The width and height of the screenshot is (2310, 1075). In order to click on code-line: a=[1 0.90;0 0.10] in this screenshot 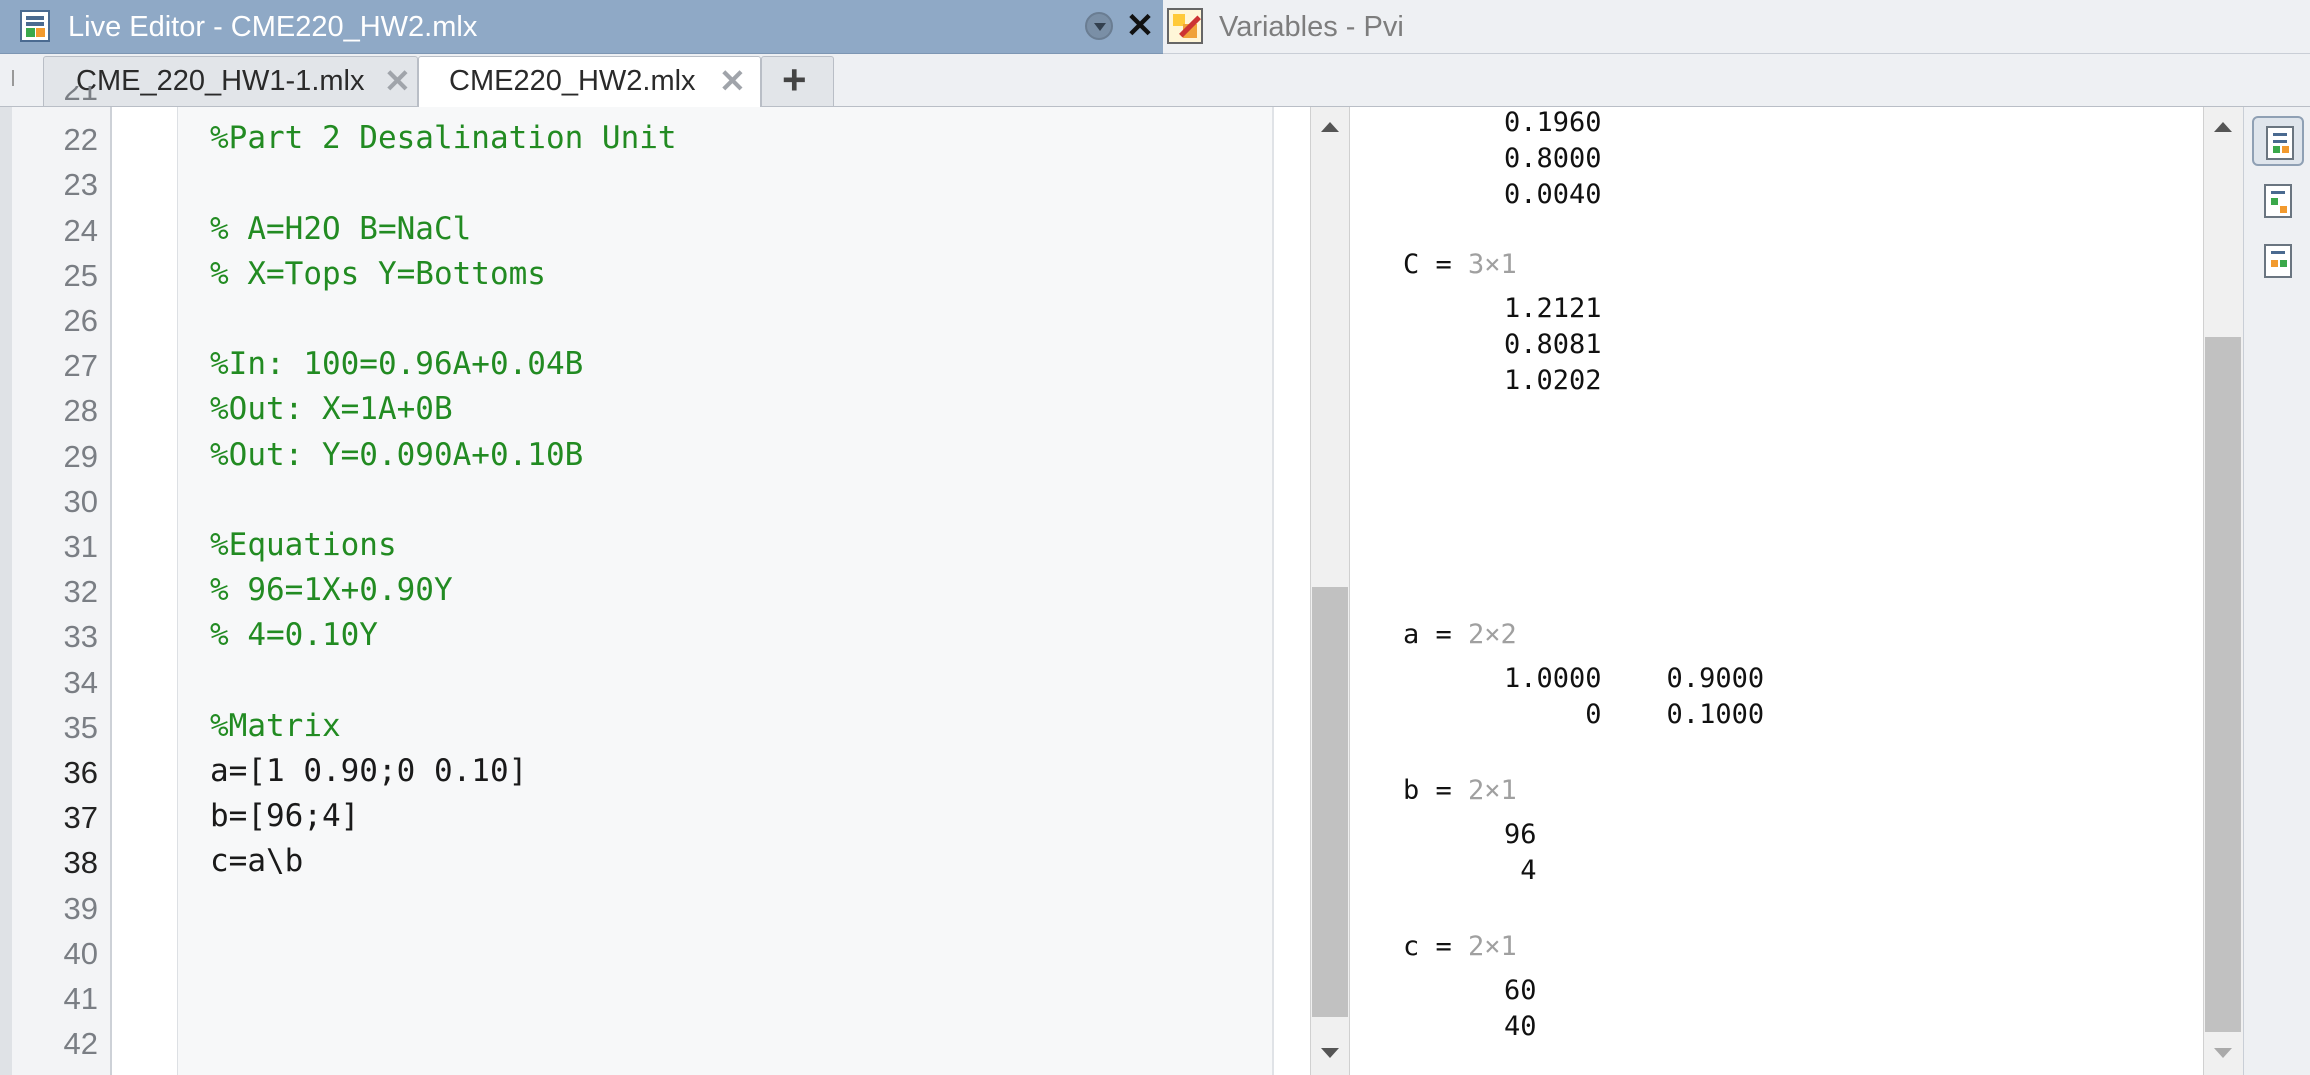, I will do `click(368, 771)`.